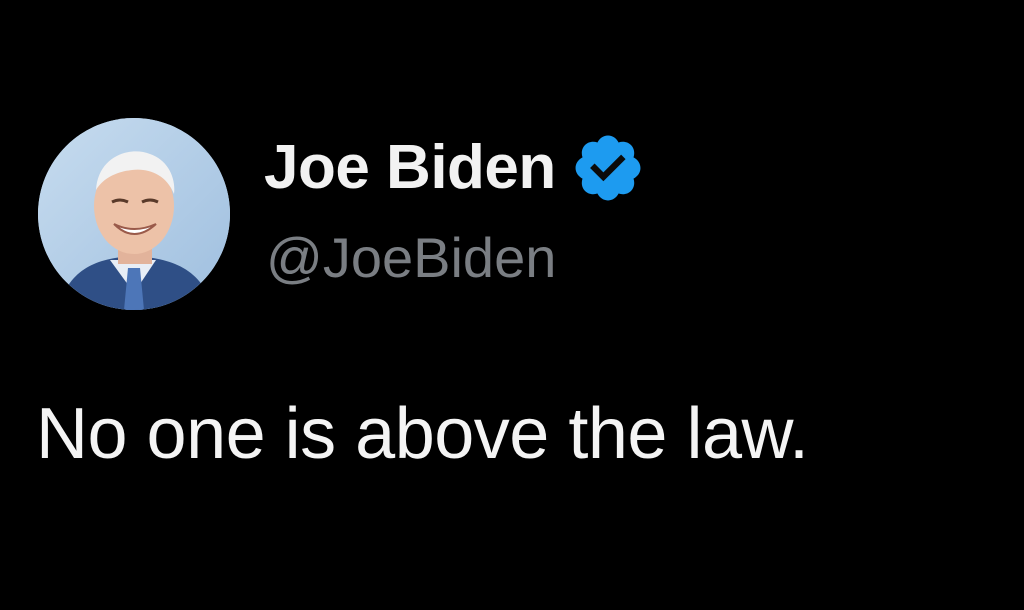 The height and width of the screenshot is (610, 1024). I want to click on author-display-name: Joe Biden, so click(410, 168).